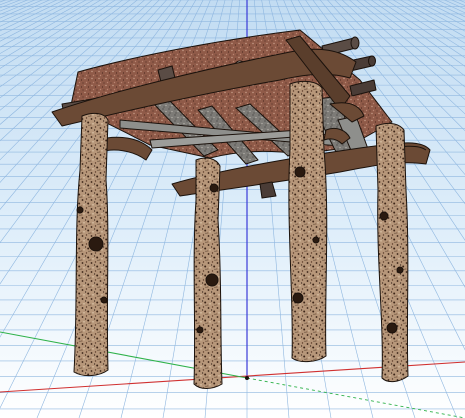 The width and height of the screenshot is (465, 418). Describe the element at coordinates (208, 273) in the screenshot. I see `post-center` at that location.